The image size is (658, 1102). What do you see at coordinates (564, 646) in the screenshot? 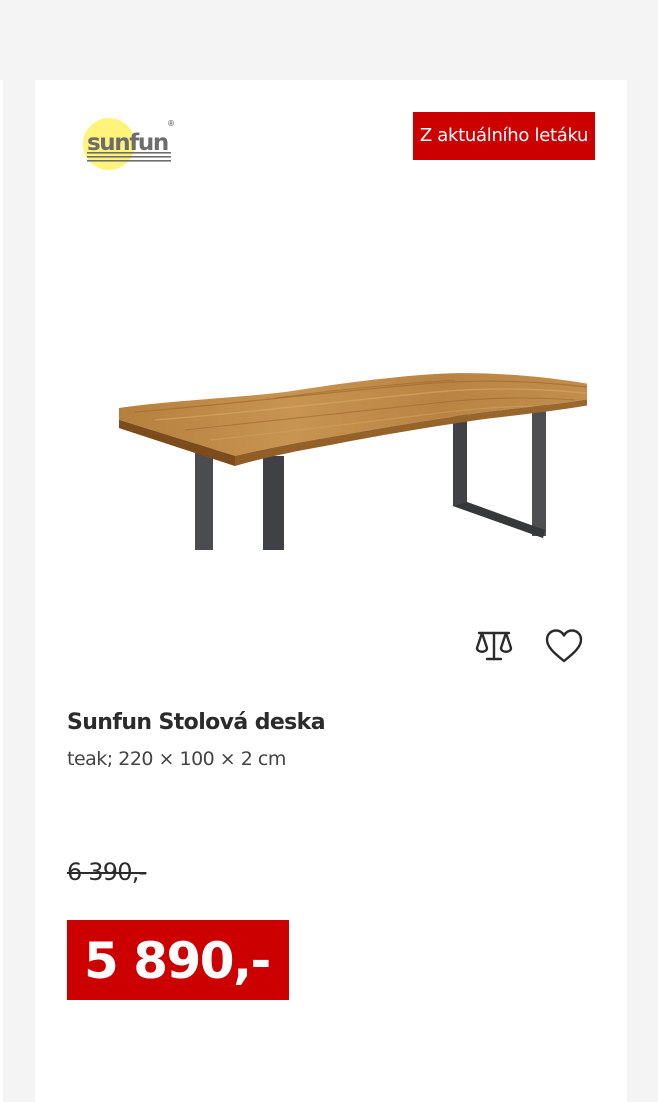
I see `heart-icon` at bounding box center [564, 646].